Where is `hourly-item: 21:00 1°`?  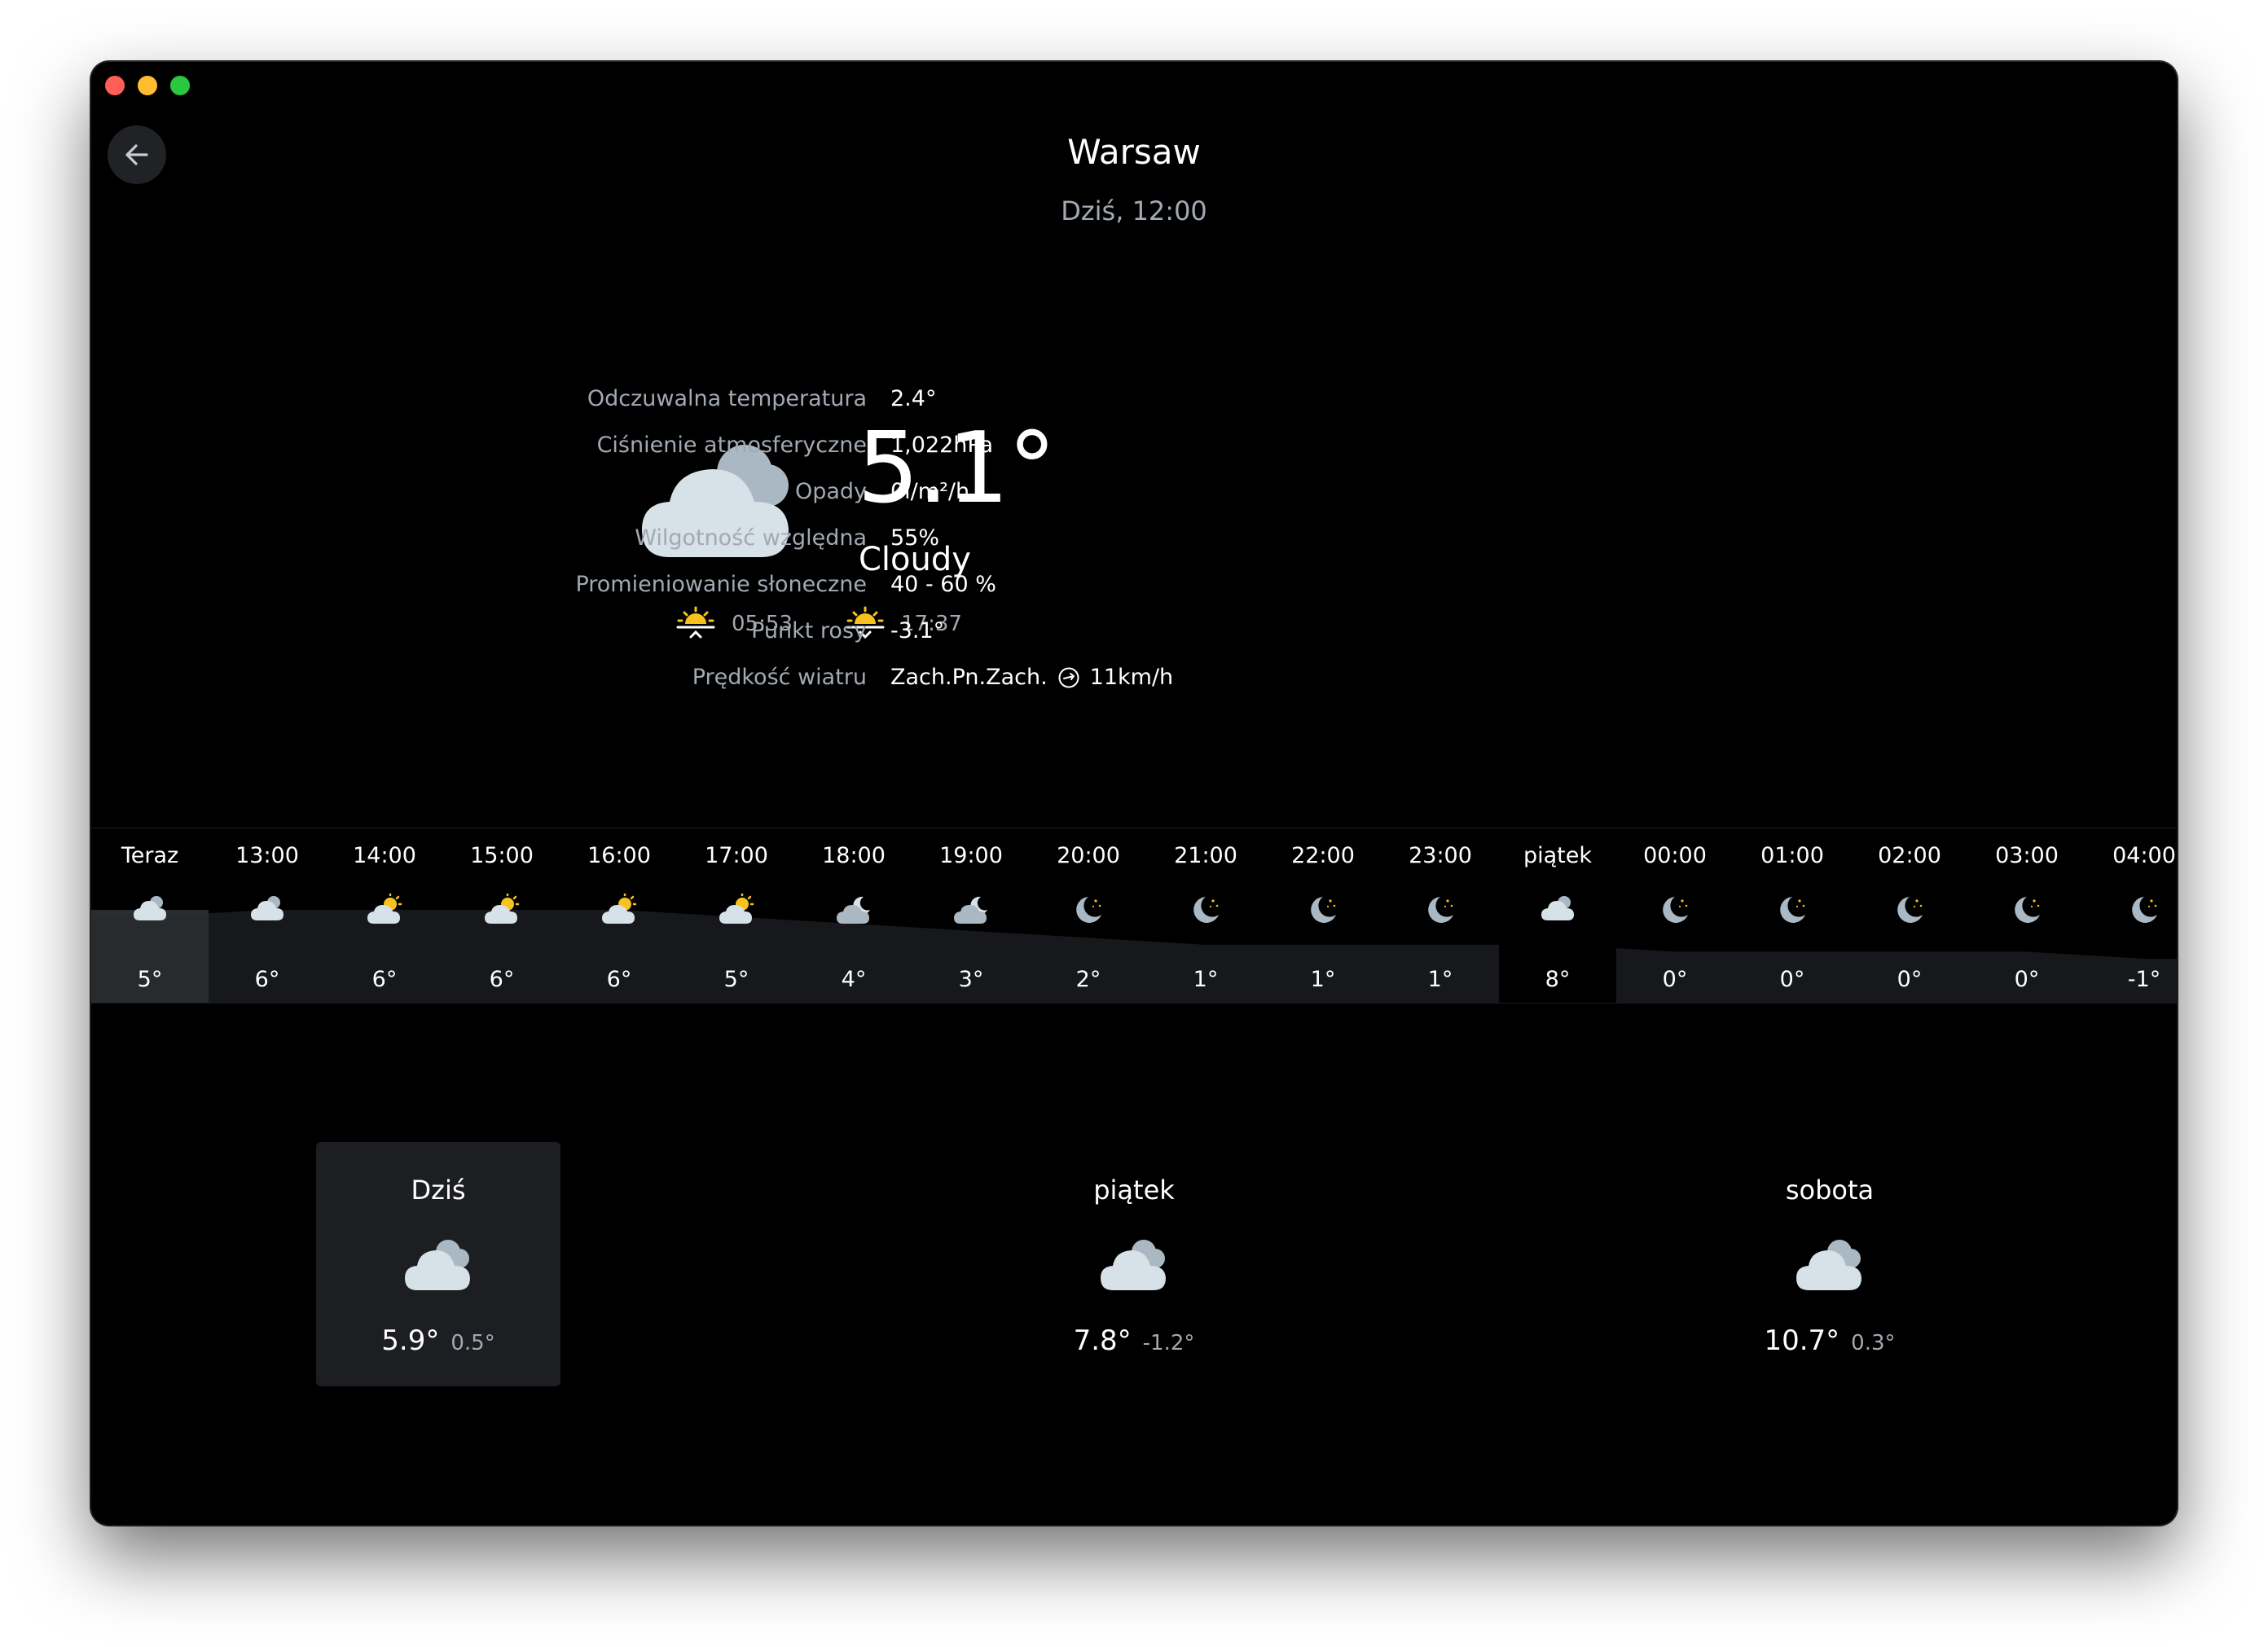 hourly-item: 21:00 1° is located at coordinates (1205, 915).